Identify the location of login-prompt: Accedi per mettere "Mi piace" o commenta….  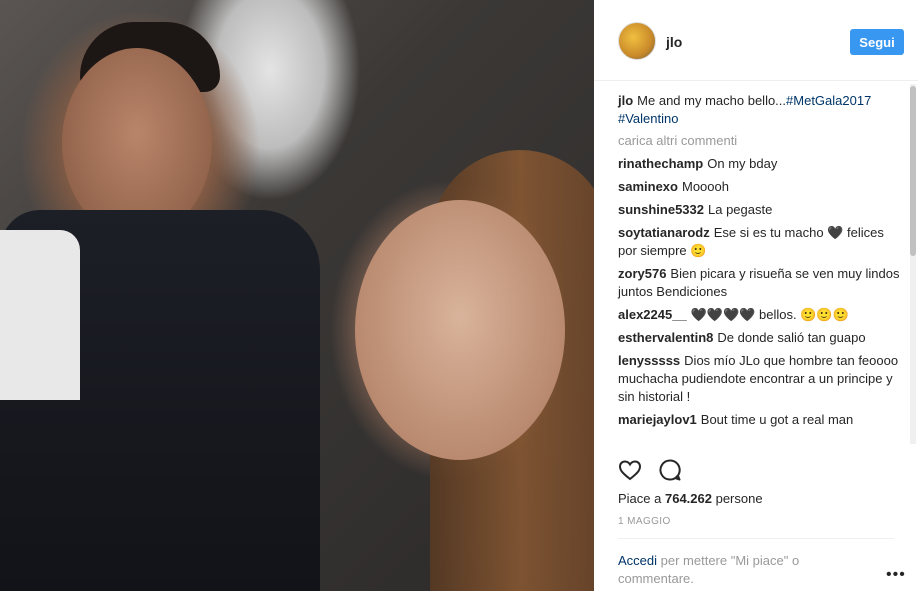
(738, 570).